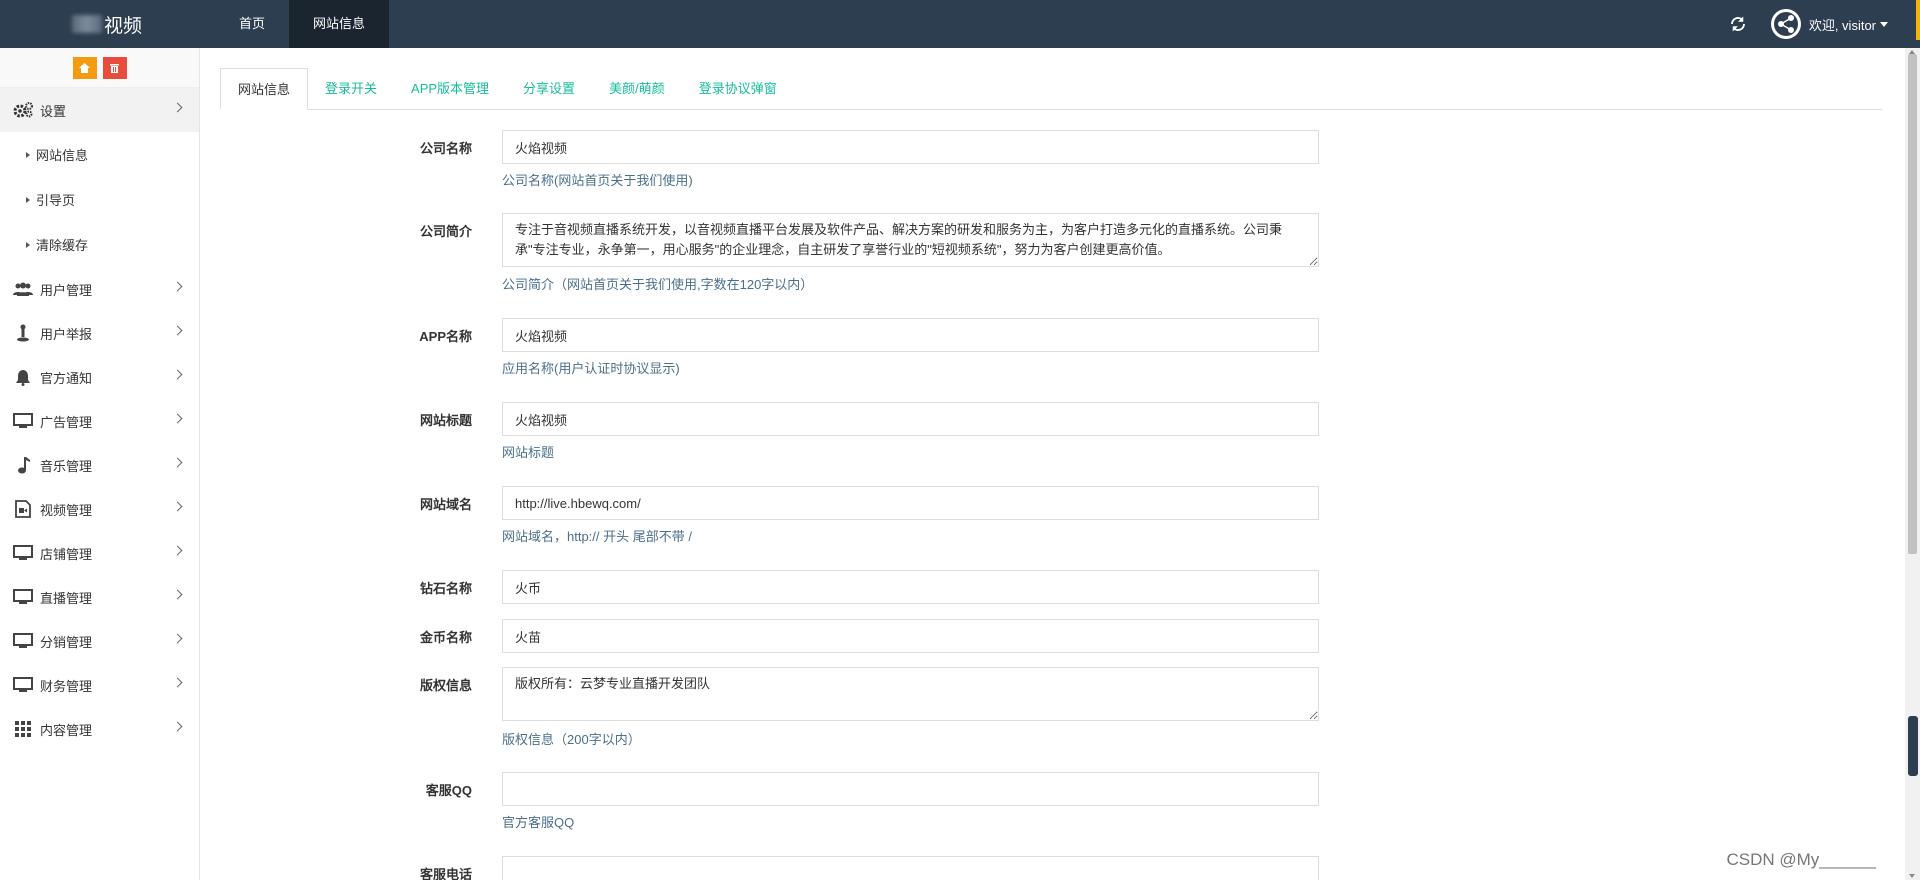  Describe the element at coordinates (1842, 25) in the screenshot. I see `user-greeting: 欢迎, visitor` at that location.